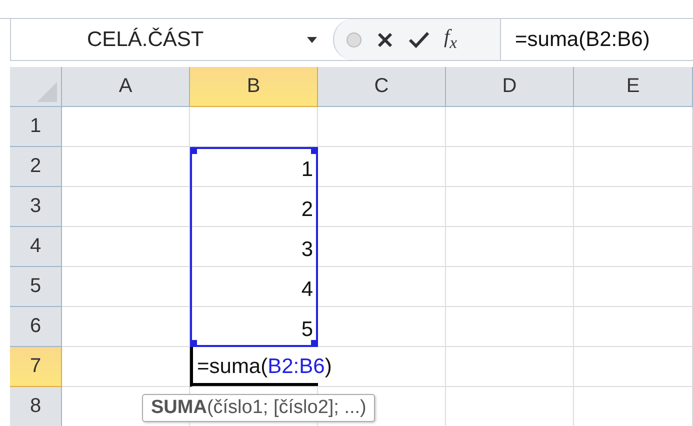  I want to click on insert-function-button: f$_{x}$, so click(450, 39).